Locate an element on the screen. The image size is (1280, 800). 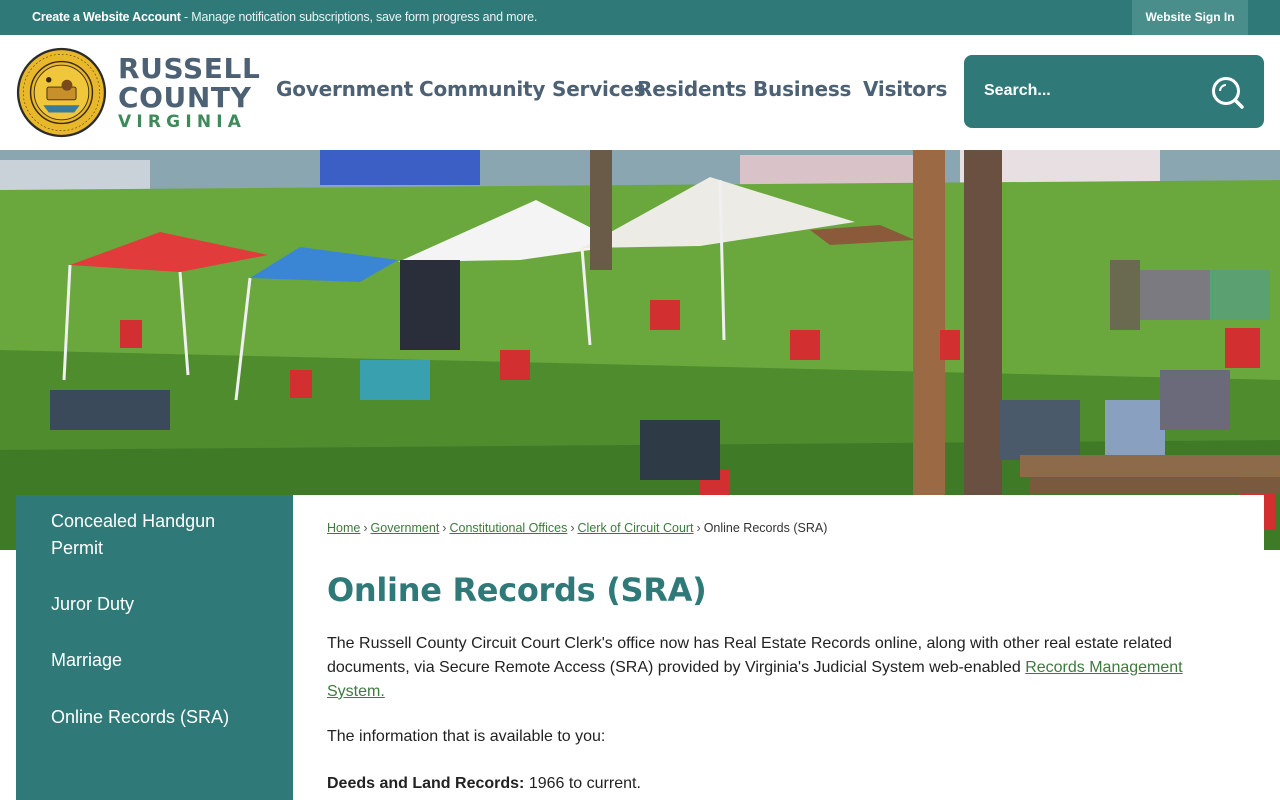
page-title: Online Records (SRA) is located at coordinates (517, 590).